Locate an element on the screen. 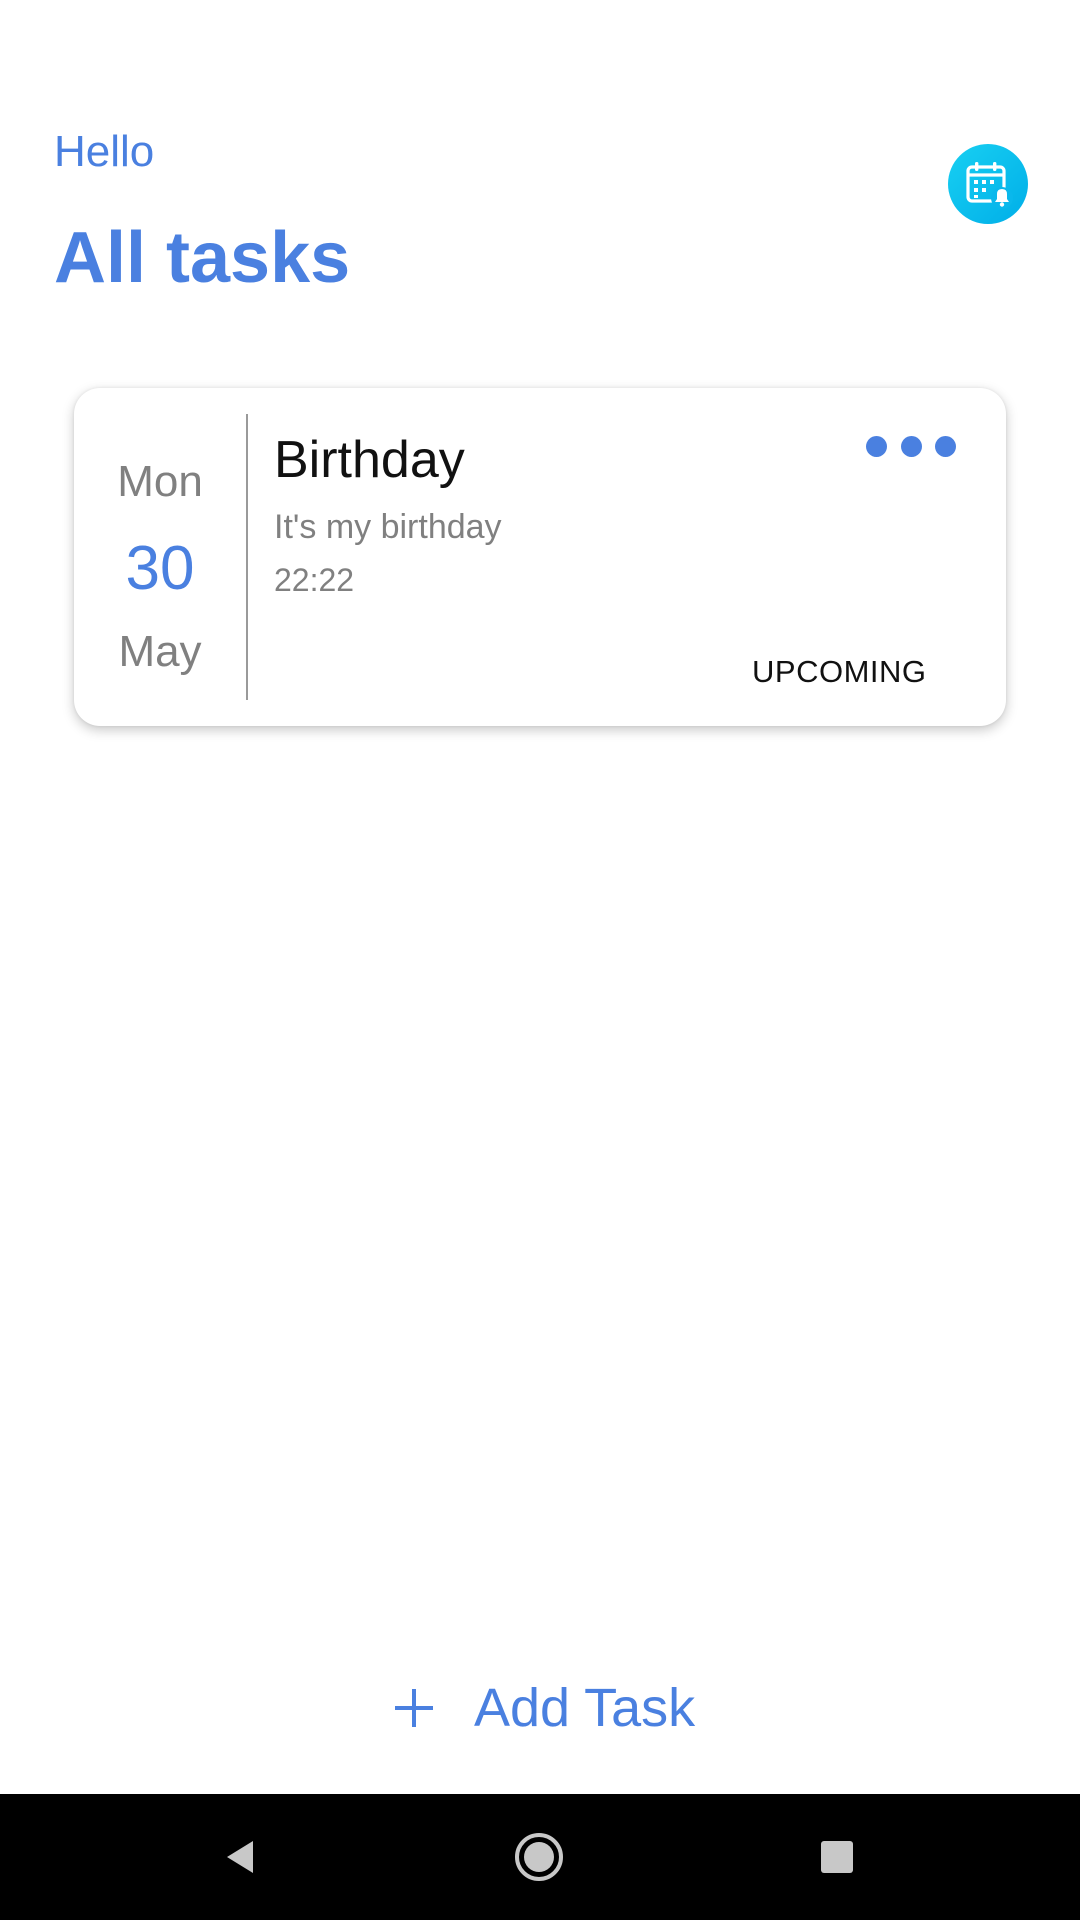 This screenshot has width=1080, height=1920. add-task-label: Add Task is located at coordinates (585, 1708).